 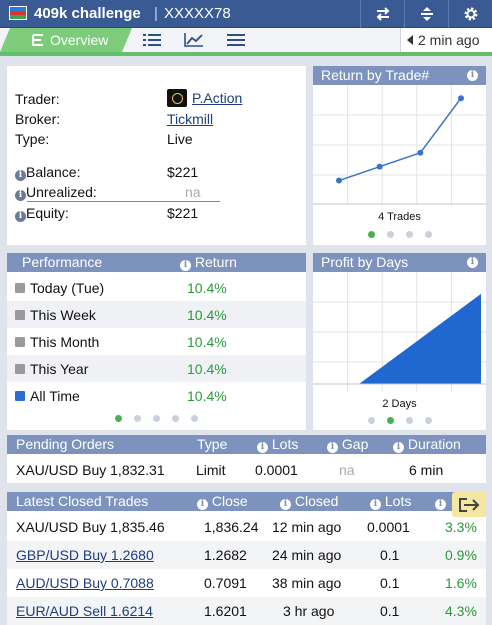 I want to click on broker-link: Tickmill, so click(x=190, y=119).